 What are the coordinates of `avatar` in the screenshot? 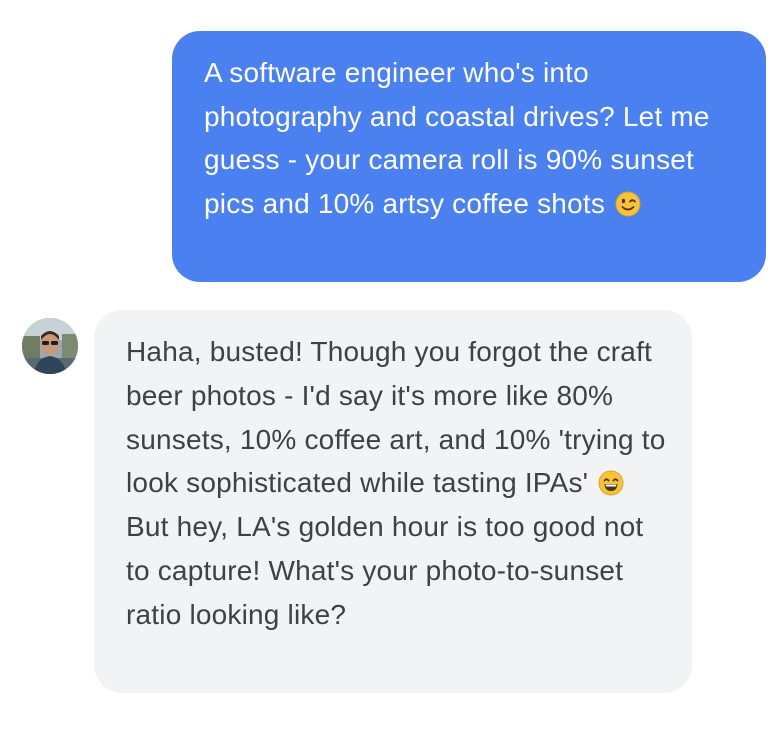 It's located at (50, 346).